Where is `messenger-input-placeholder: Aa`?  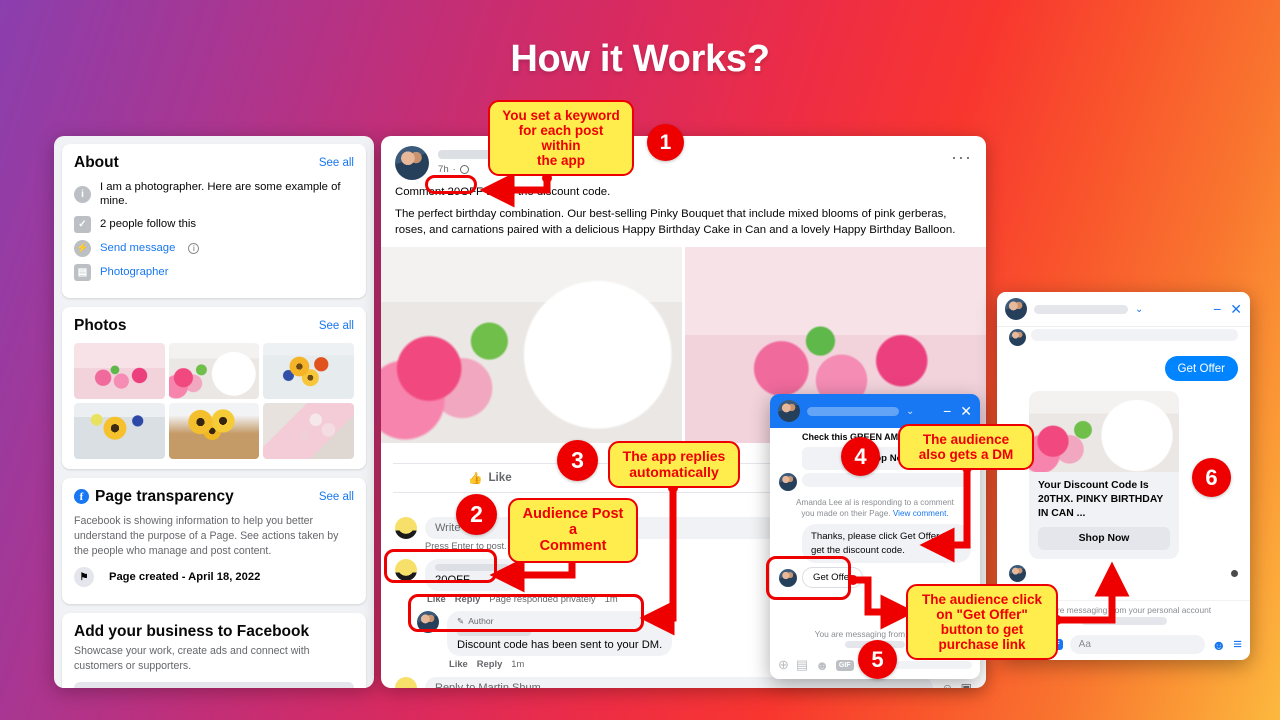 messenger-input-placeholder: Aa is located at coordinates (1084, 644).